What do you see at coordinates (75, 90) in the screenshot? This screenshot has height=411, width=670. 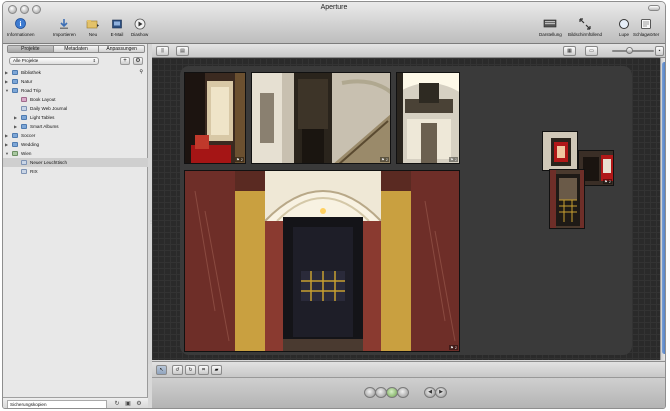 I see `tree-item: ▼ Road Trip` at bounding box center [75, 90].